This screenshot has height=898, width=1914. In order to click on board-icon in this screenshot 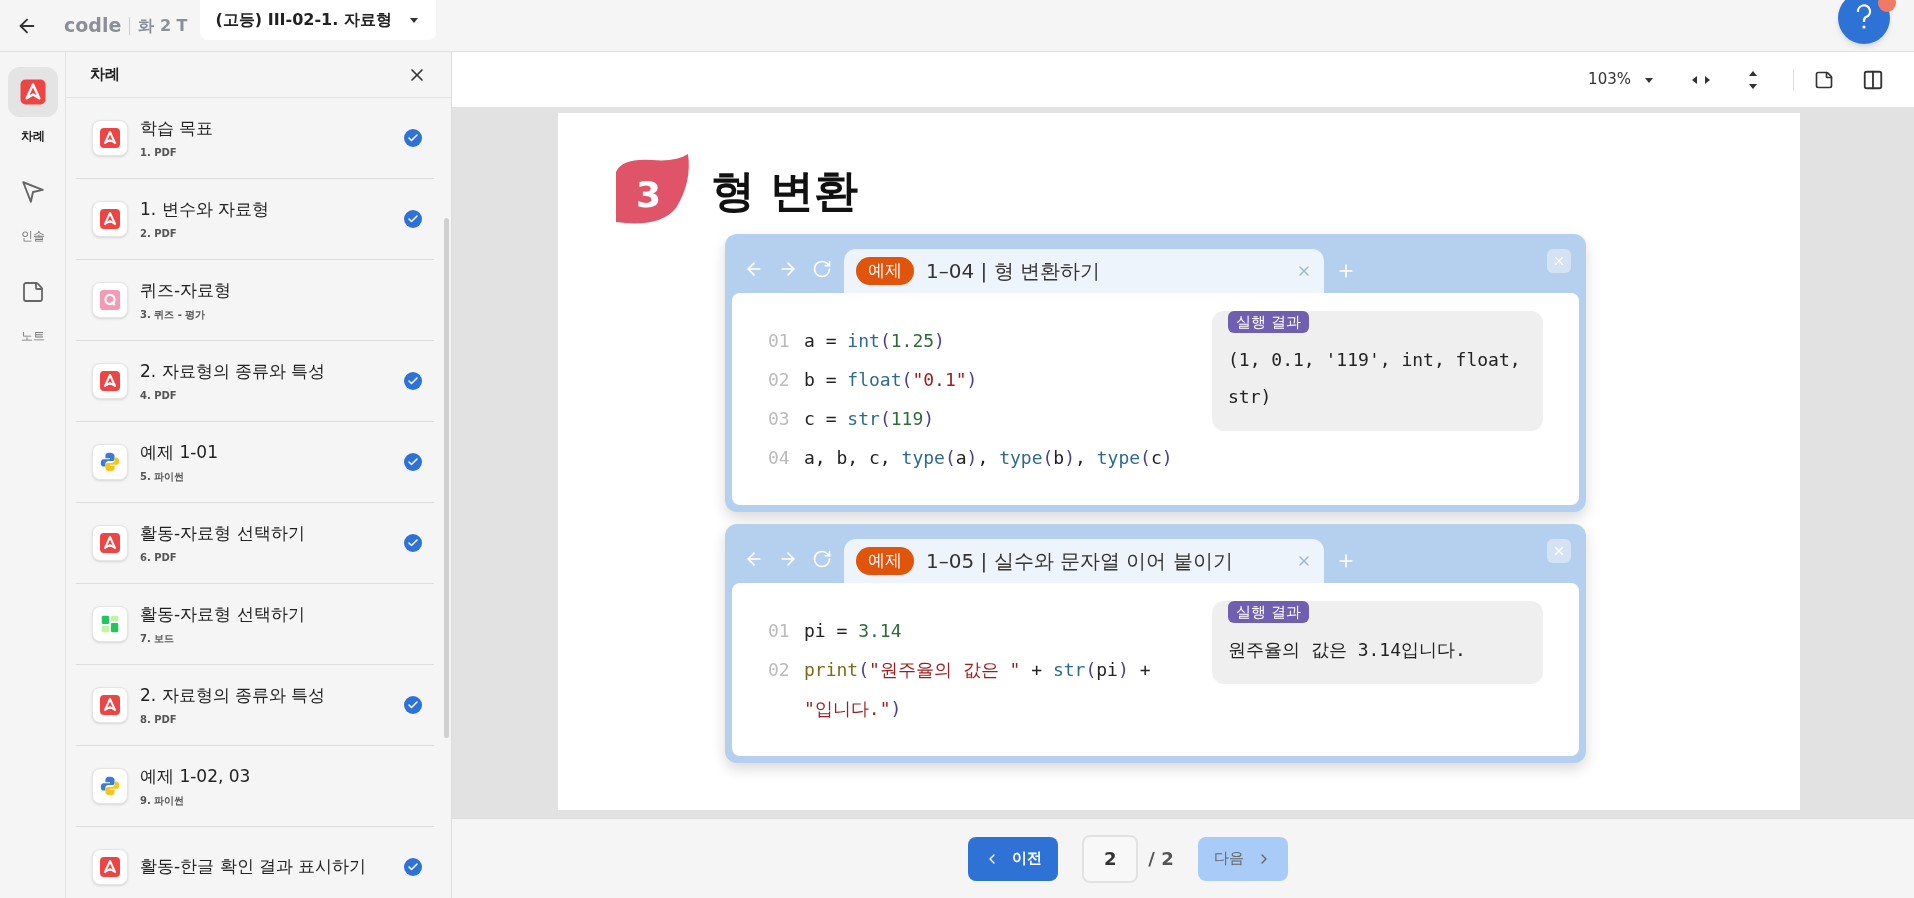, I will do `click(110, 624)`.